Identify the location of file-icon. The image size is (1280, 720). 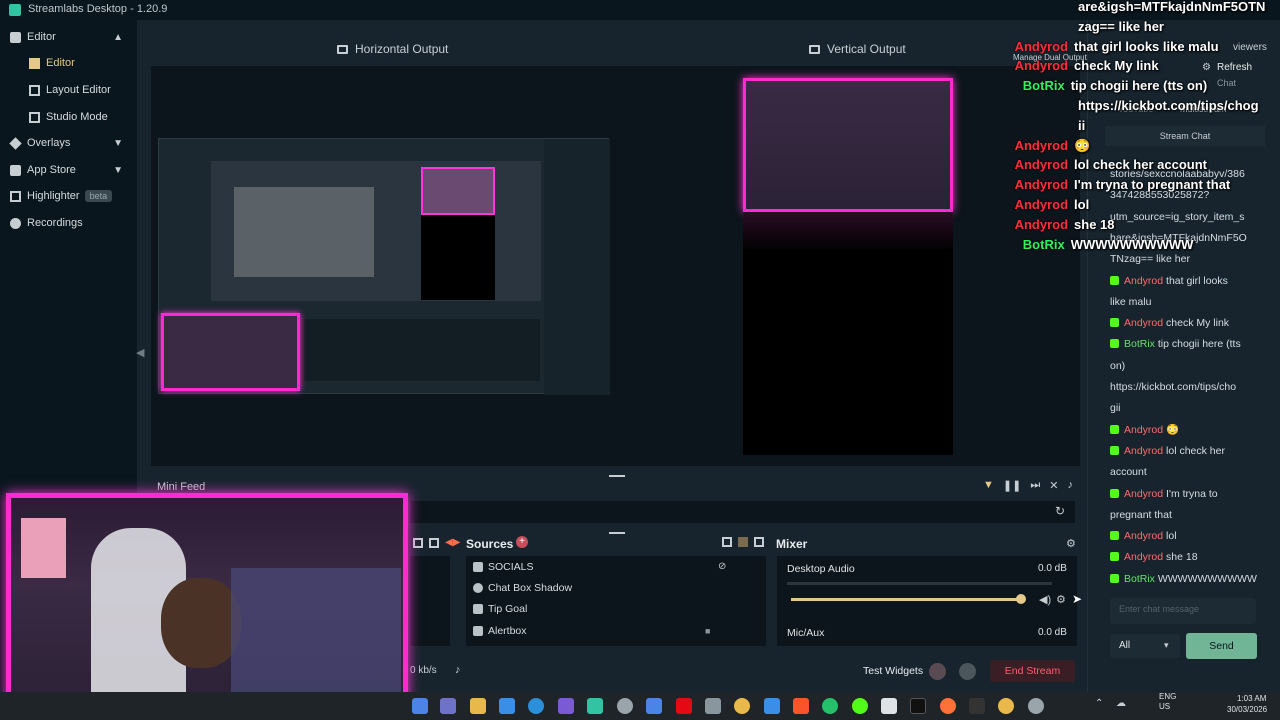
(889, 706).